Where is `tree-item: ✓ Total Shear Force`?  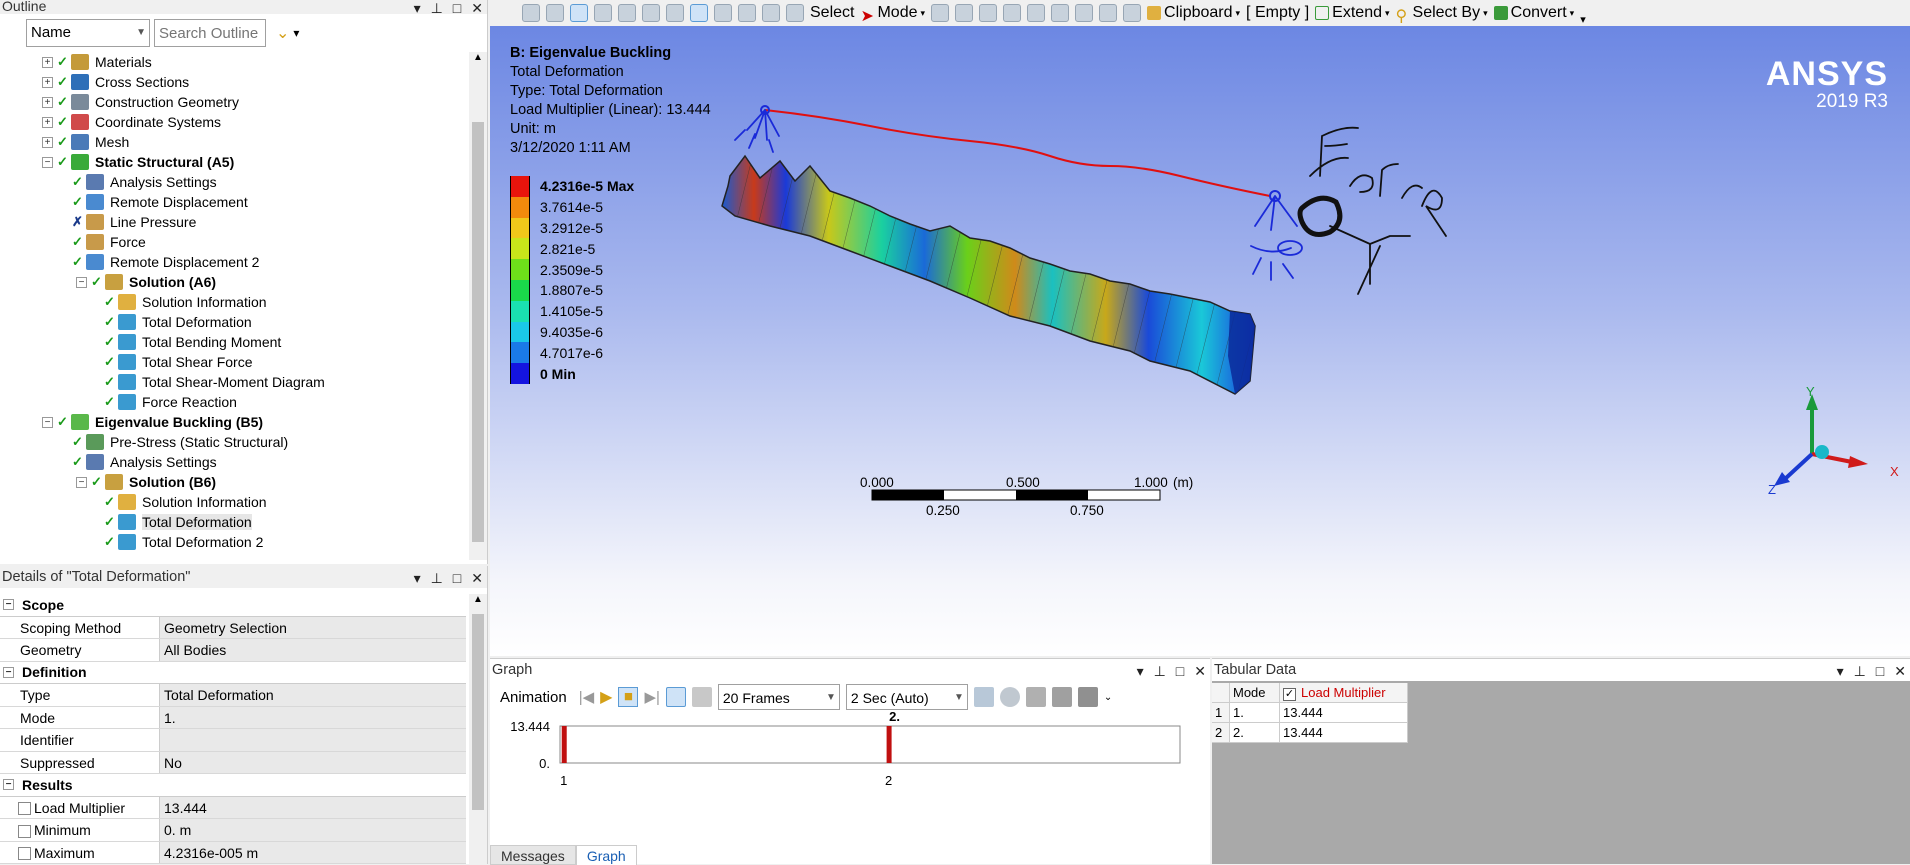 tree-item: ✓ Total Shear Force is located at coordinates (178, 362).